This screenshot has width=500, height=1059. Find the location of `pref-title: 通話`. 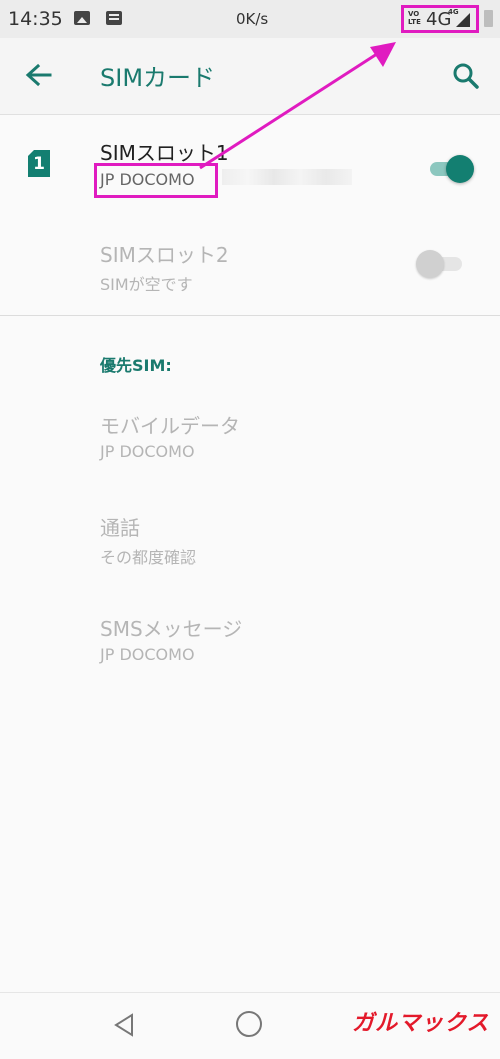

pref-title: 通話 is located at coordinates (120, 528).